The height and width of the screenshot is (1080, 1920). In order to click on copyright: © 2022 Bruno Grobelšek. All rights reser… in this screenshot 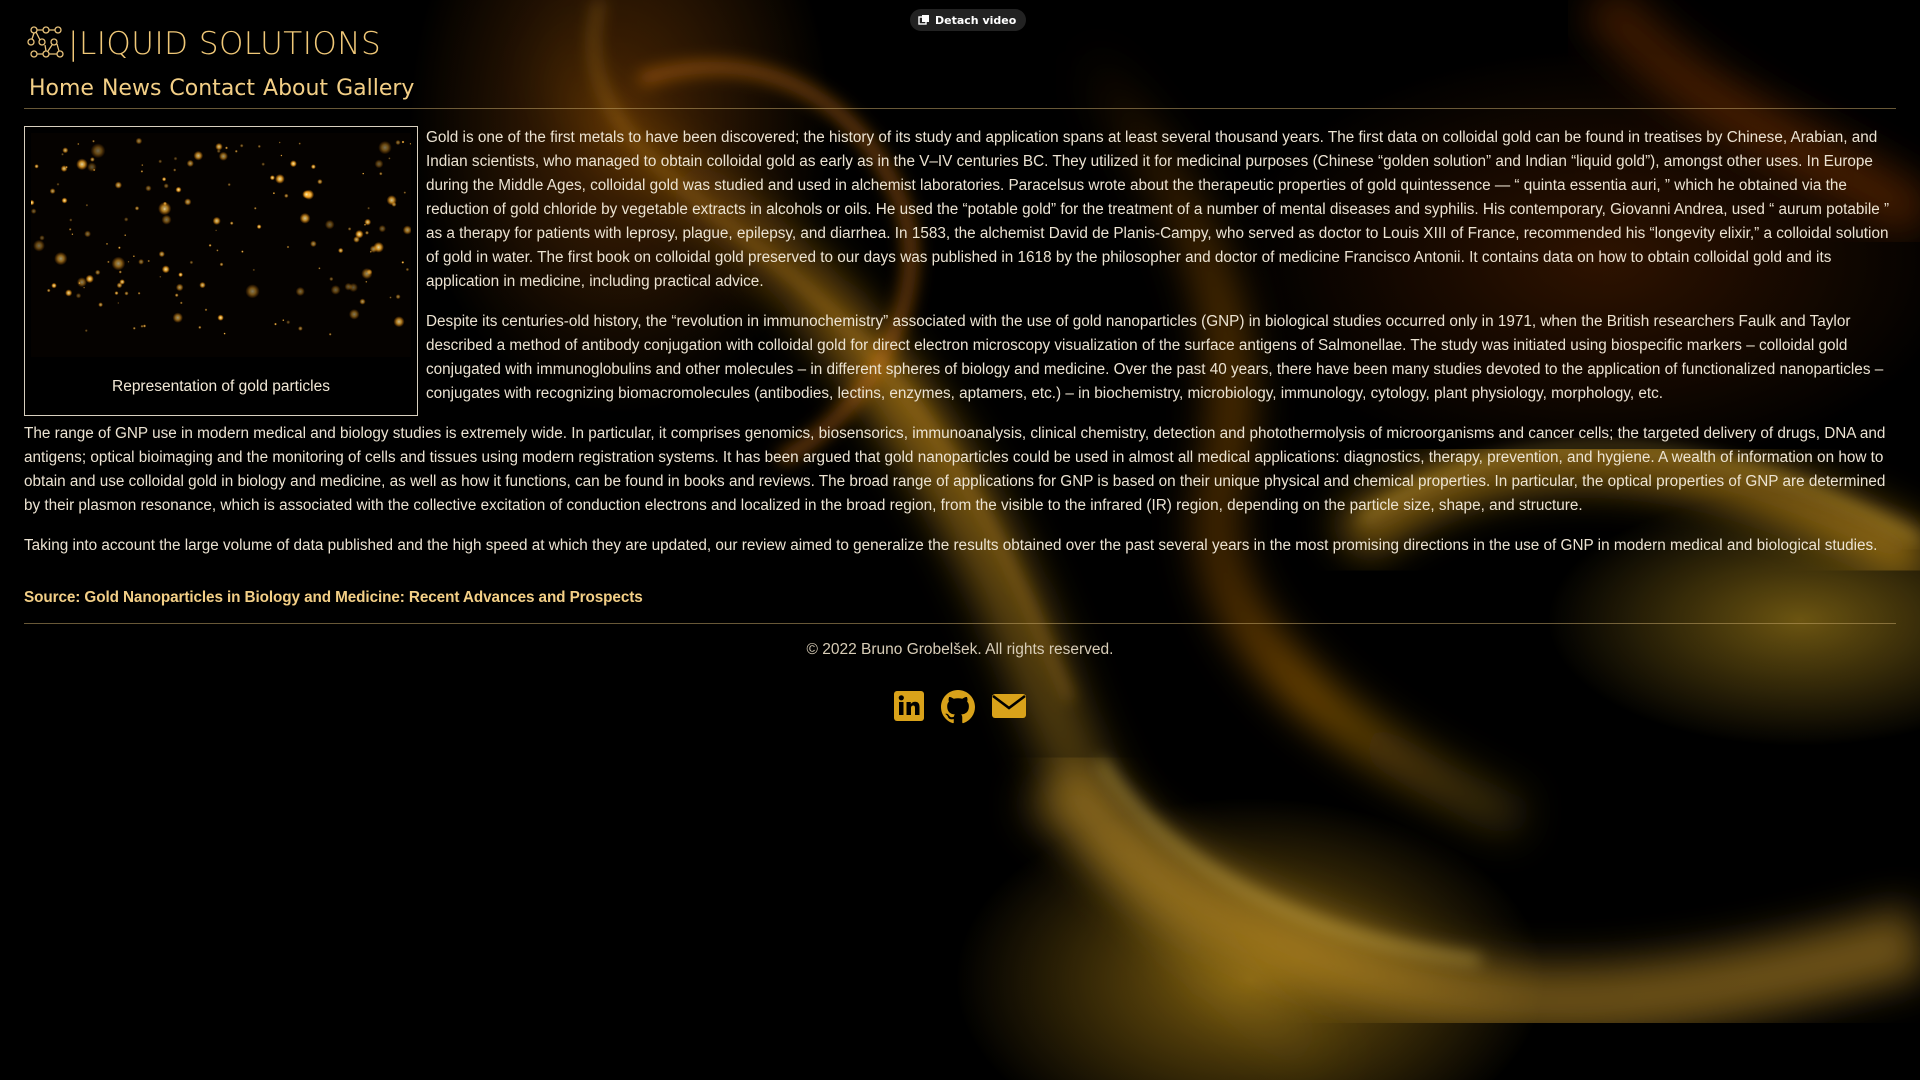, I will do `click(960, 649)`.